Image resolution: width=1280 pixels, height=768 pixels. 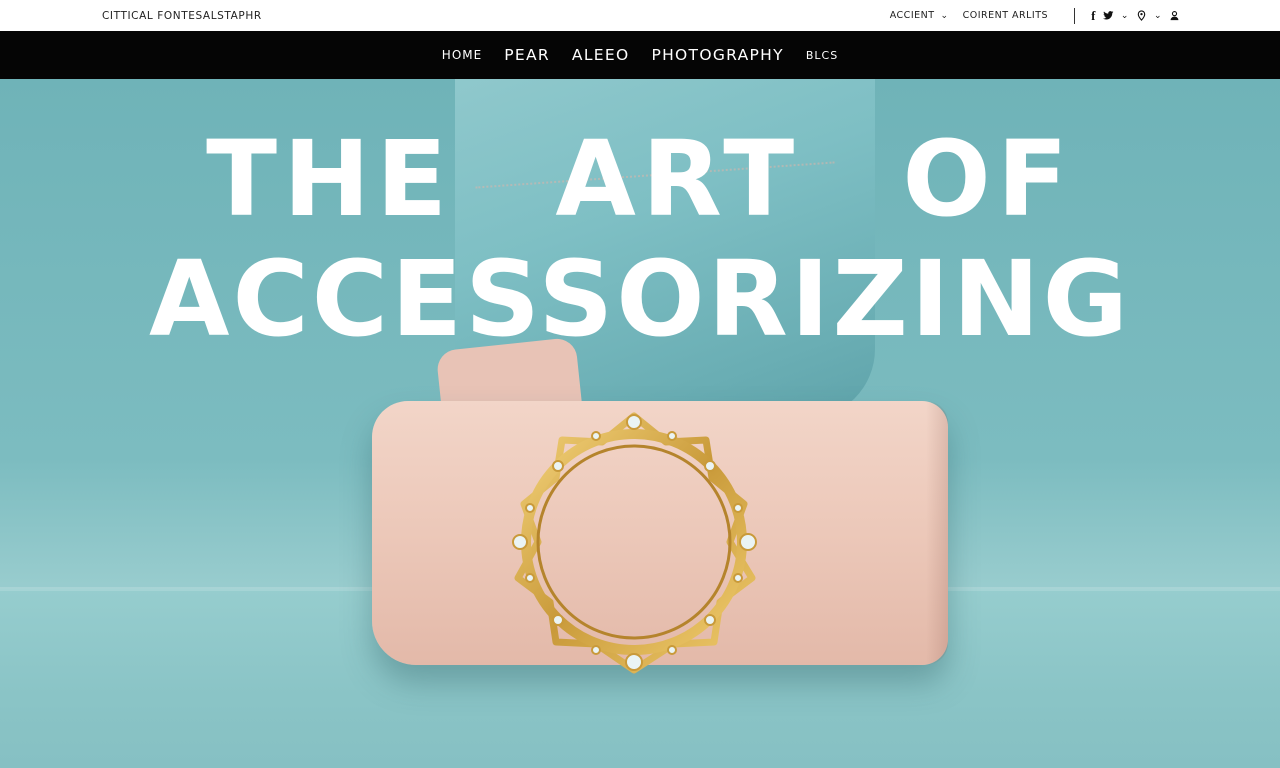 I want to click on account-link-label: ACCIENT, so click(x=912, y=15).